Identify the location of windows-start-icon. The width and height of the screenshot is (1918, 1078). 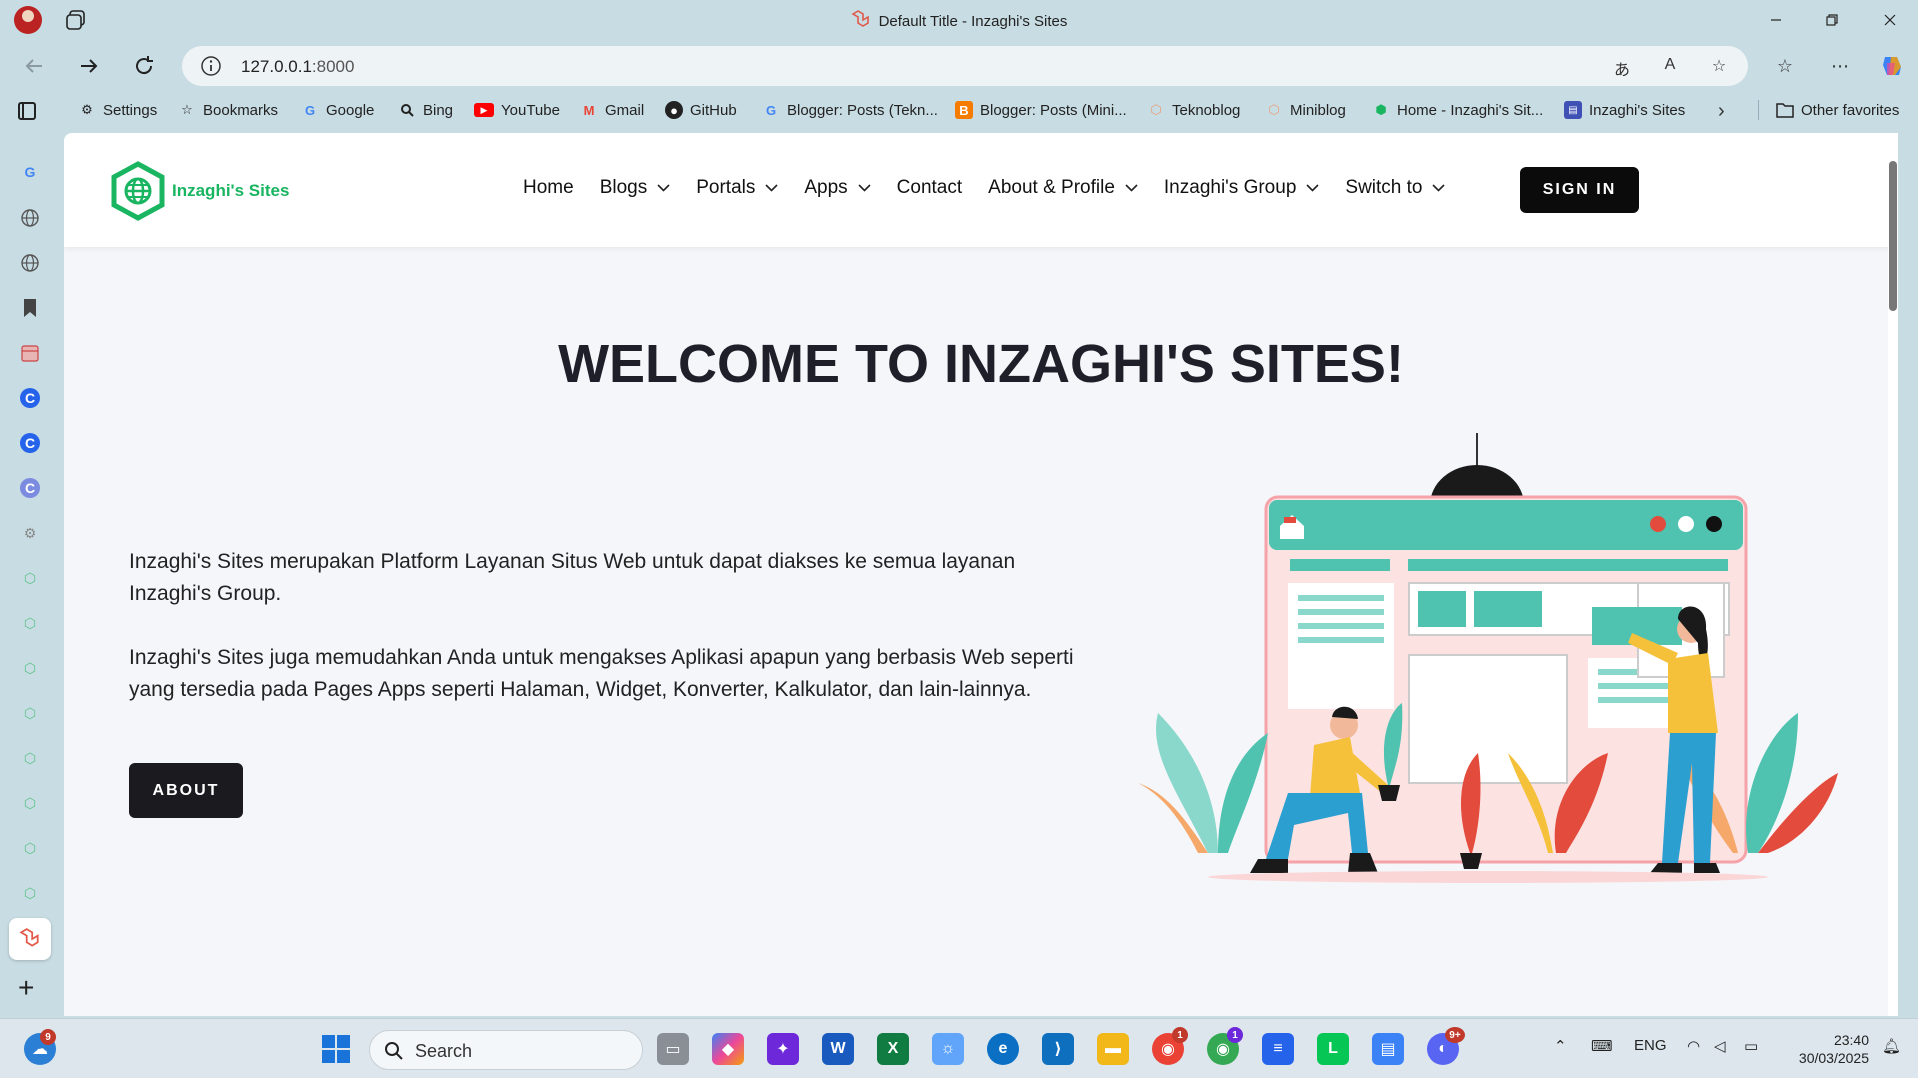
(336, 1049).